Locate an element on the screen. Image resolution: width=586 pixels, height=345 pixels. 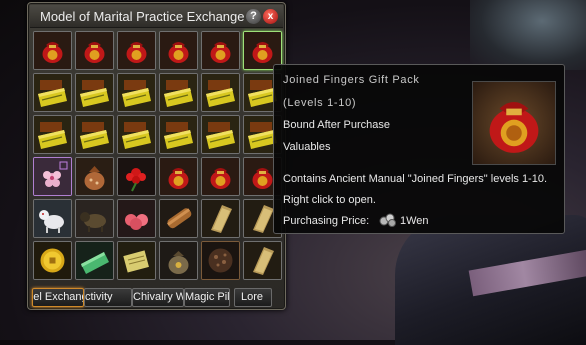
tooltip-price-value: 1Wen is located at coordinates (414, 221).